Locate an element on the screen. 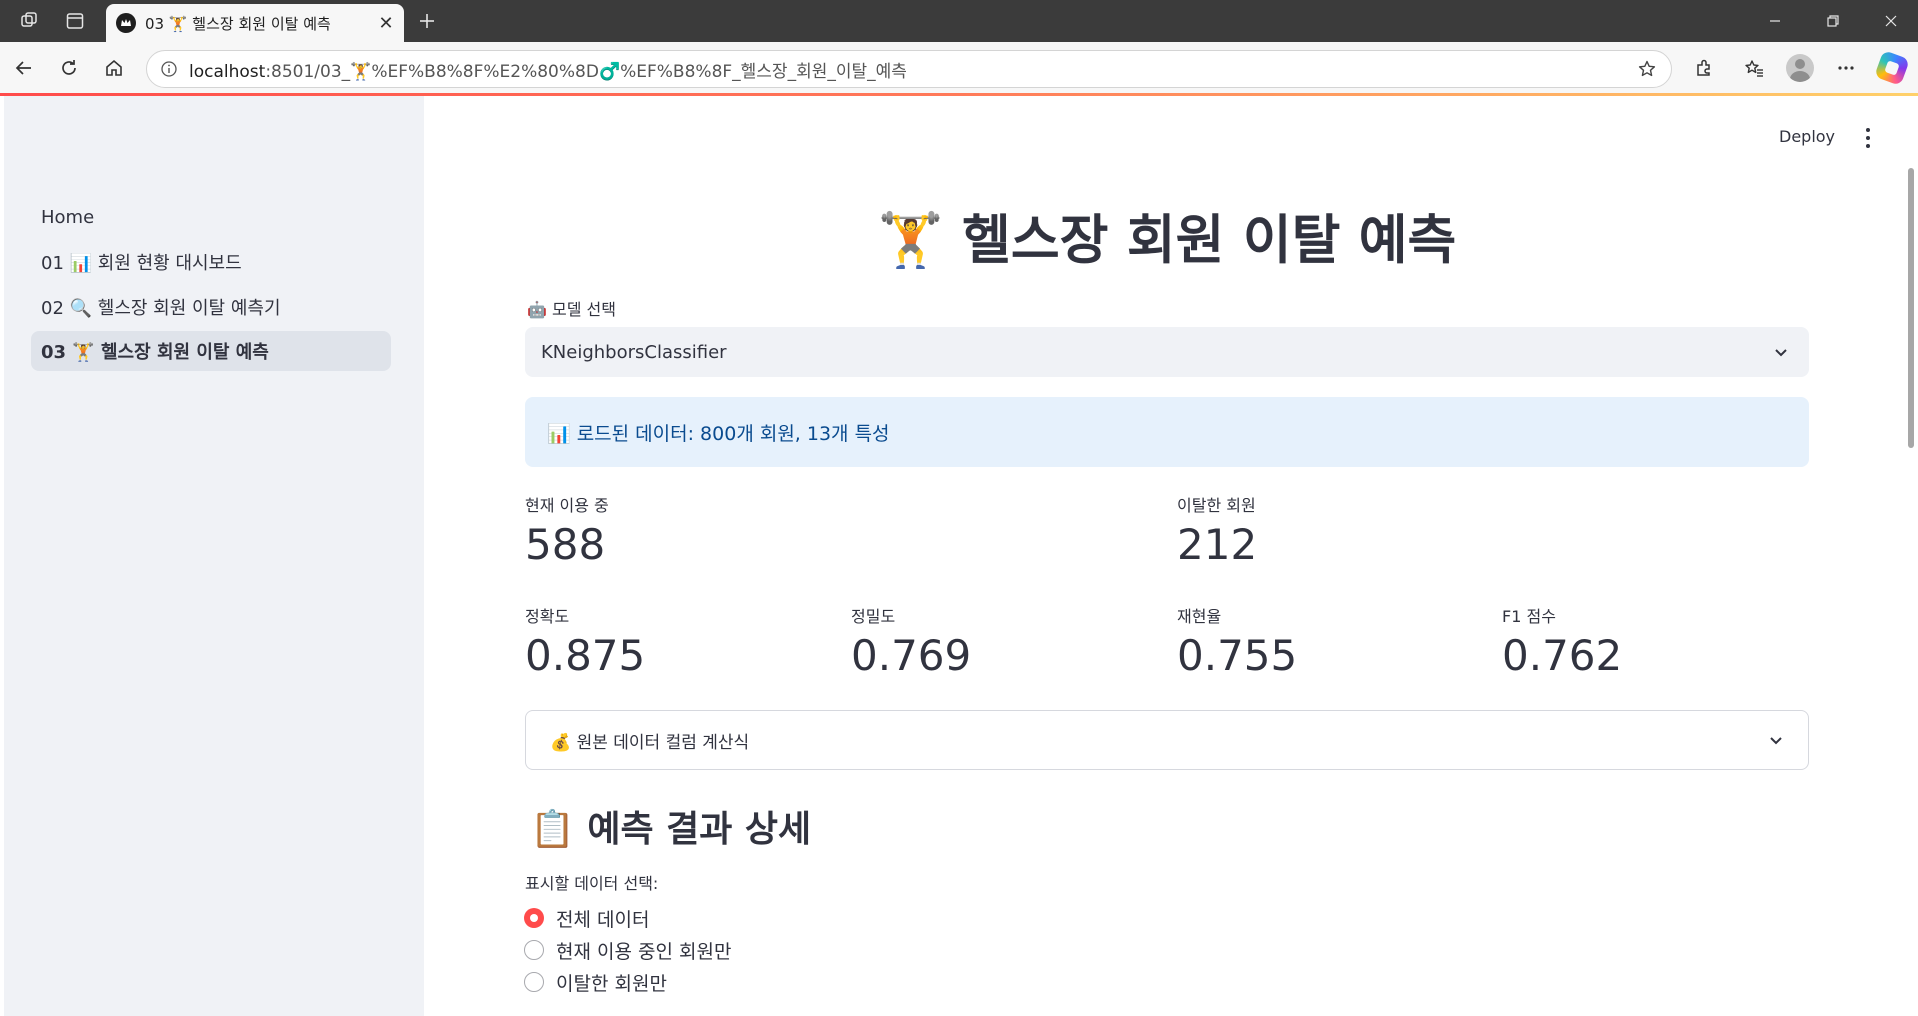 The width and height of the screenshot is (1918, 1016). metric-value-active: 588 is located at coordinates (565, 544).